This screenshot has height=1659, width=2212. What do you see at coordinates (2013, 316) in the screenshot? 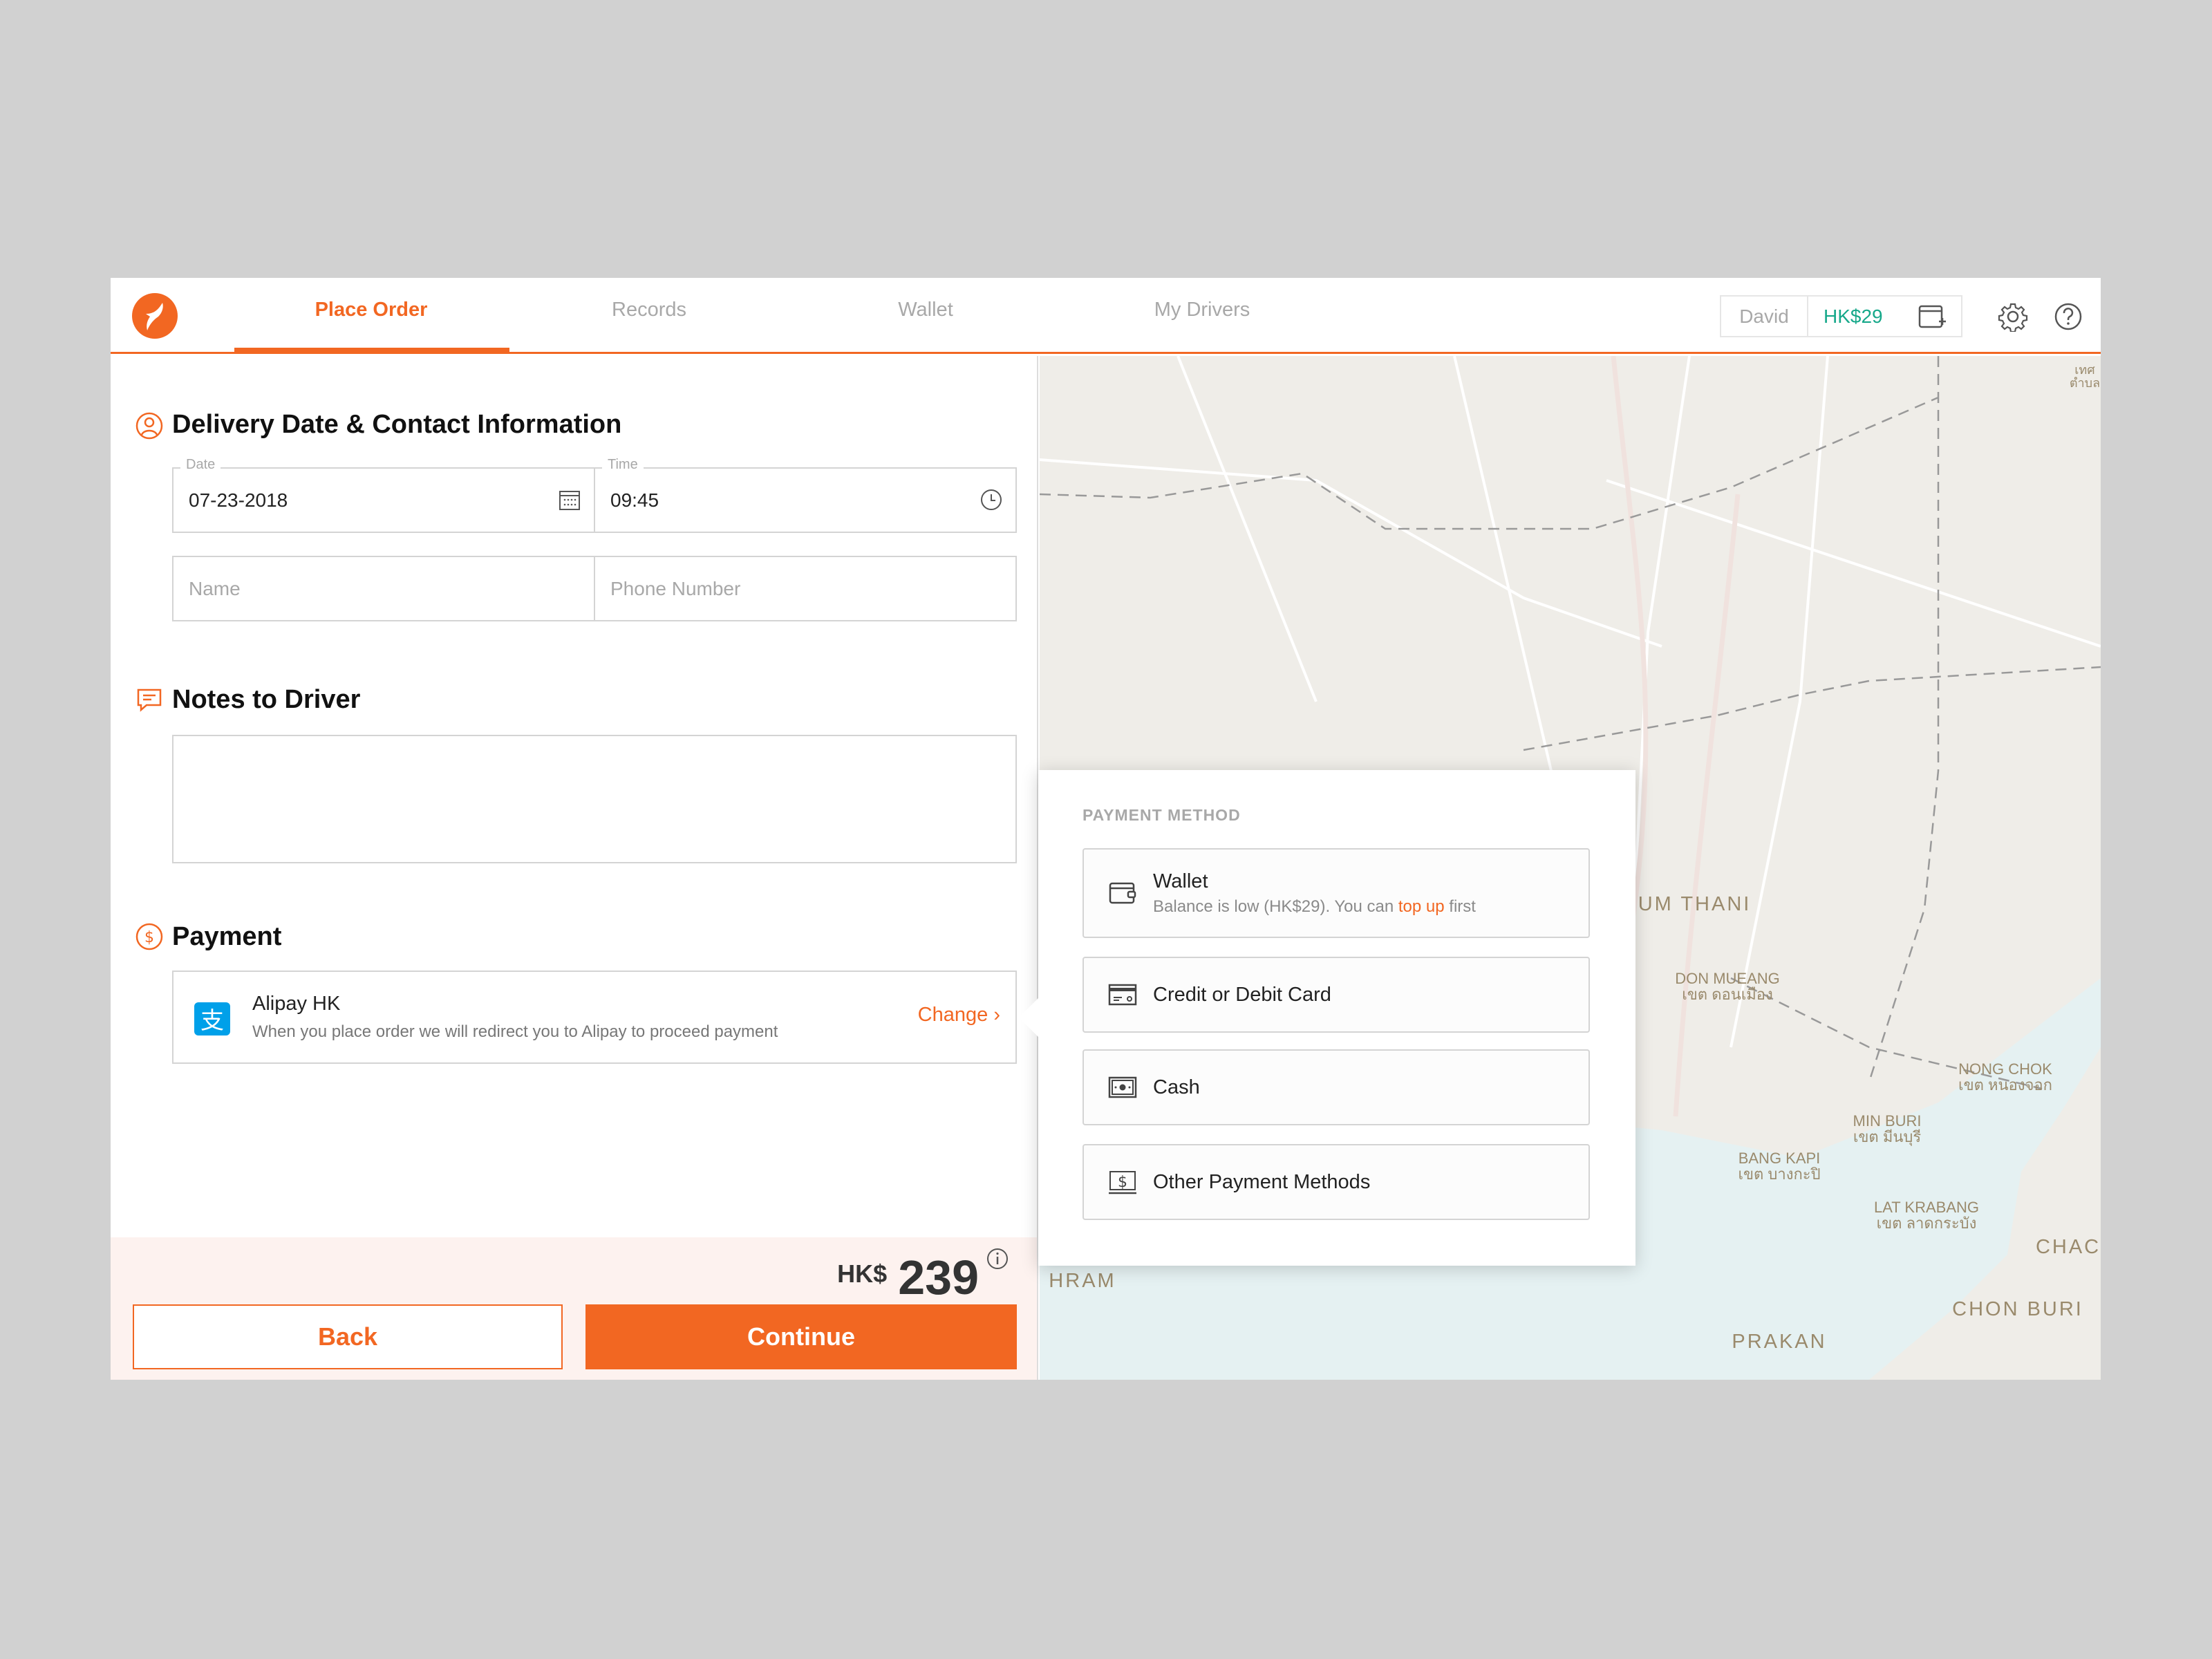
I see `gear-icon` at bounding box center [2013, 316].